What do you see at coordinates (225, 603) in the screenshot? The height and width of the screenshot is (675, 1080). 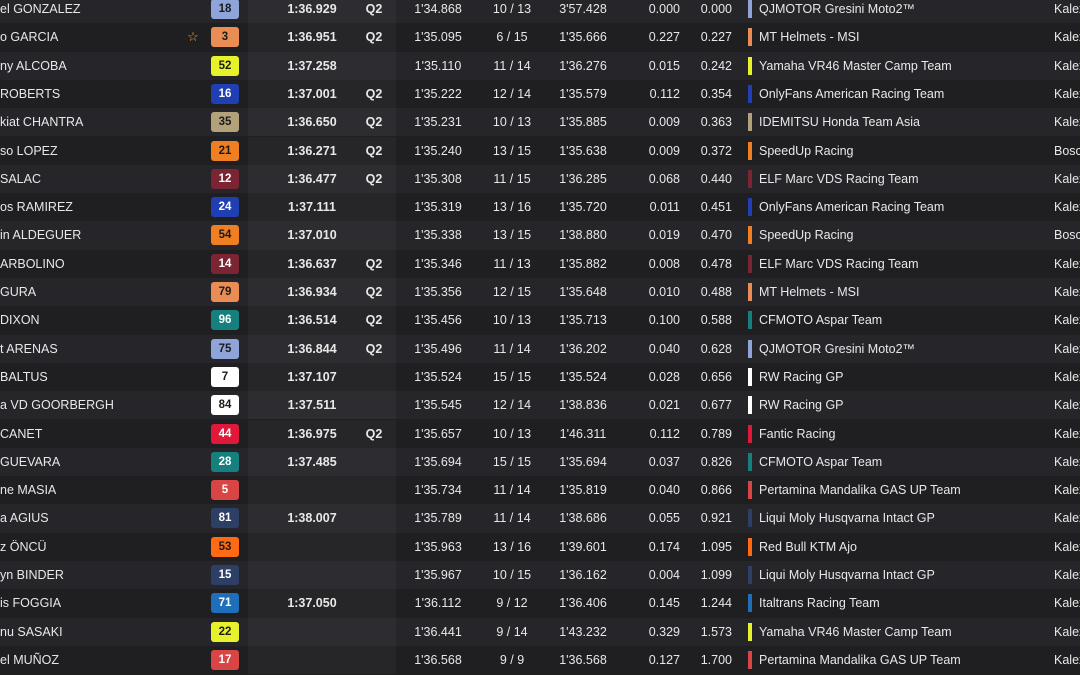 I see `rider-number-badge: 71` at bounding box center [225, 603].